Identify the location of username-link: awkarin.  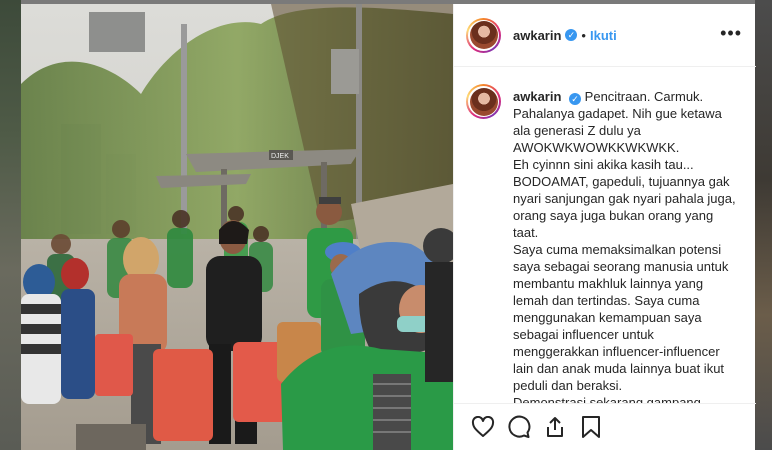
(537, 35).